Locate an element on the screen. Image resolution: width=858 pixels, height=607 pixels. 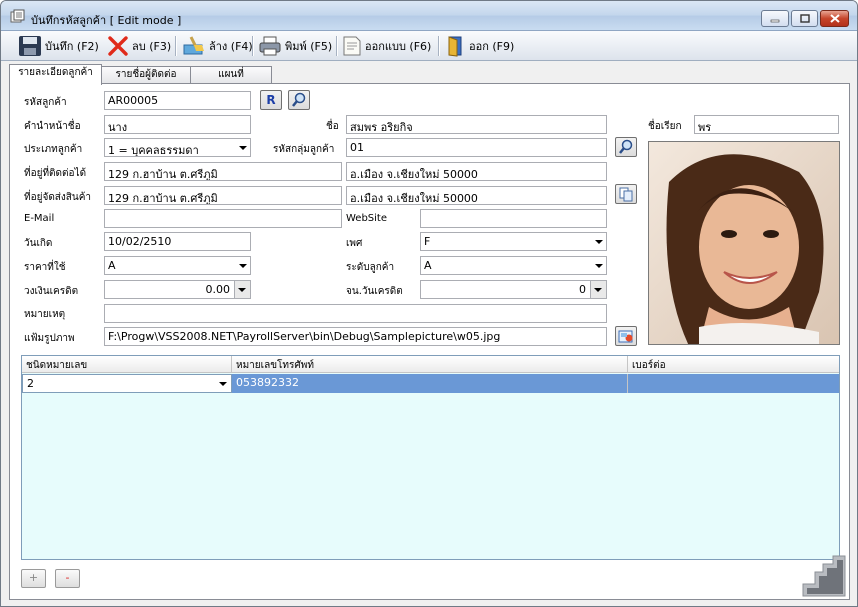
credit-dropdown-button is located at coordinates (242, 289).